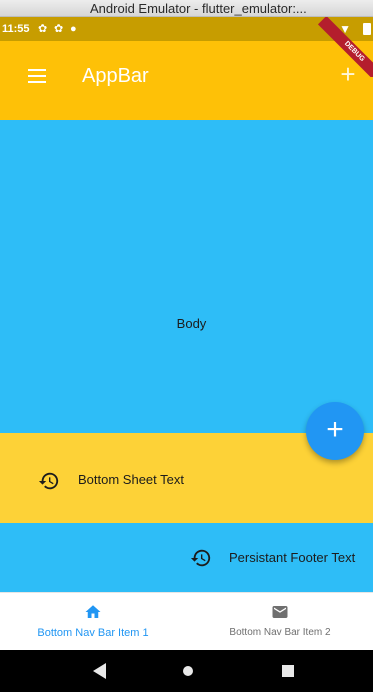 This screenshot has height=692, width=373. I want to click on status-time: 11:55, so click(16, 29).